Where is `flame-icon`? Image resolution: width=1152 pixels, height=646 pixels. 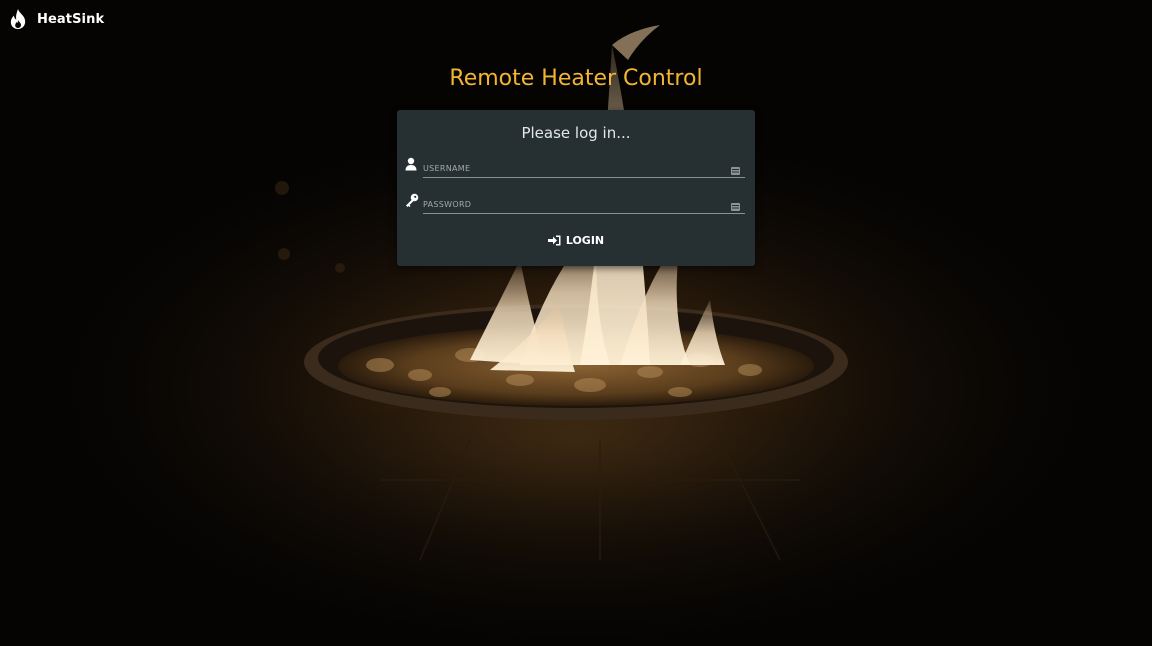 flame-icon is located at coordinates (18, 19).